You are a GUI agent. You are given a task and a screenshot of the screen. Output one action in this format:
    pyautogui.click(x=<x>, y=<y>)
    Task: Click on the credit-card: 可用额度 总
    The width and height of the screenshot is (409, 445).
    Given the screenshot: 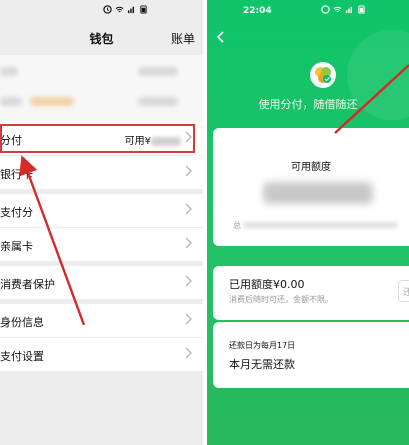 What is the action you would take?
    pyautogui.click(x=311, y=187)
    